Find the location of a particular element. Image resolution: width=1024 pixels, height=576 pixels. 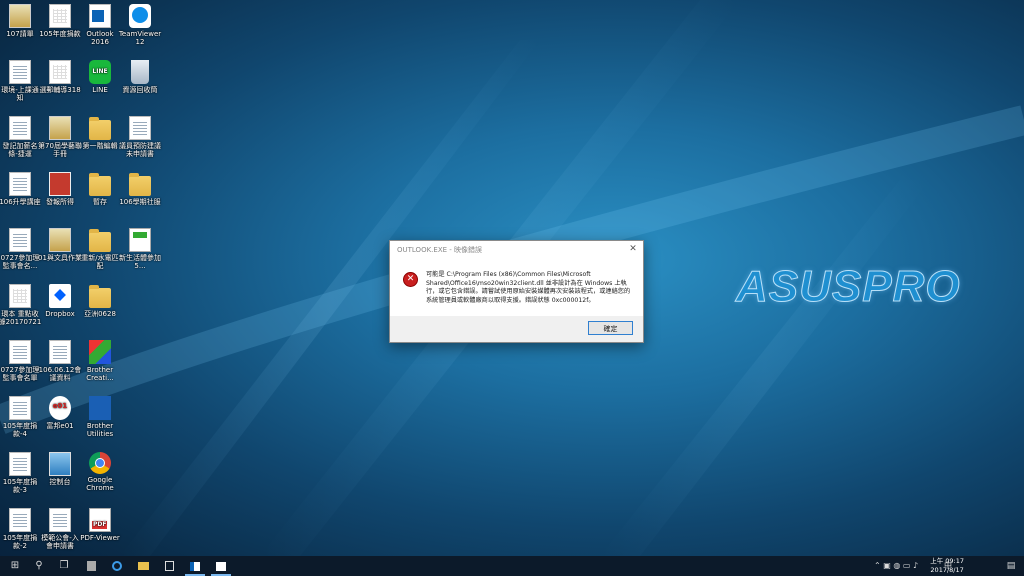

desktop-icon-label: 資源回收筒 is located at coordinates (140, 90).